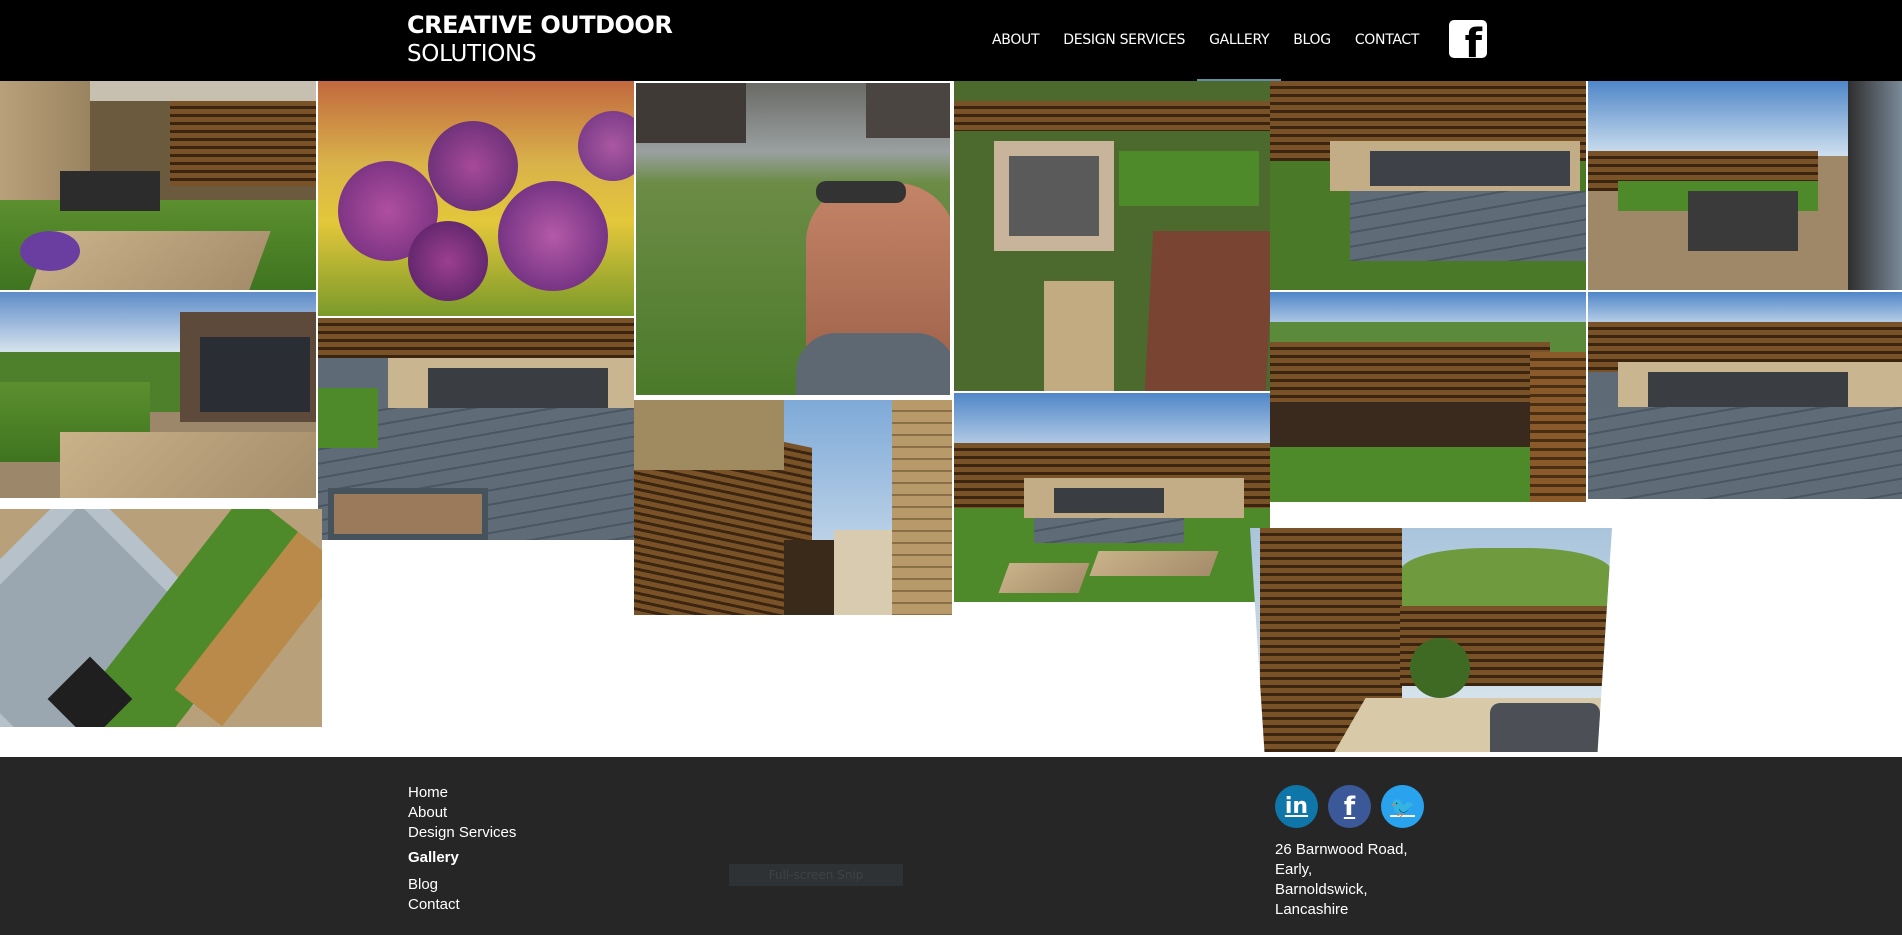 The image size is (1902, 935). What do you see at coordinates (1312, 40) in the screenshot?
I see `nav-blog: BLOG` at bounding box center [1312, 40].